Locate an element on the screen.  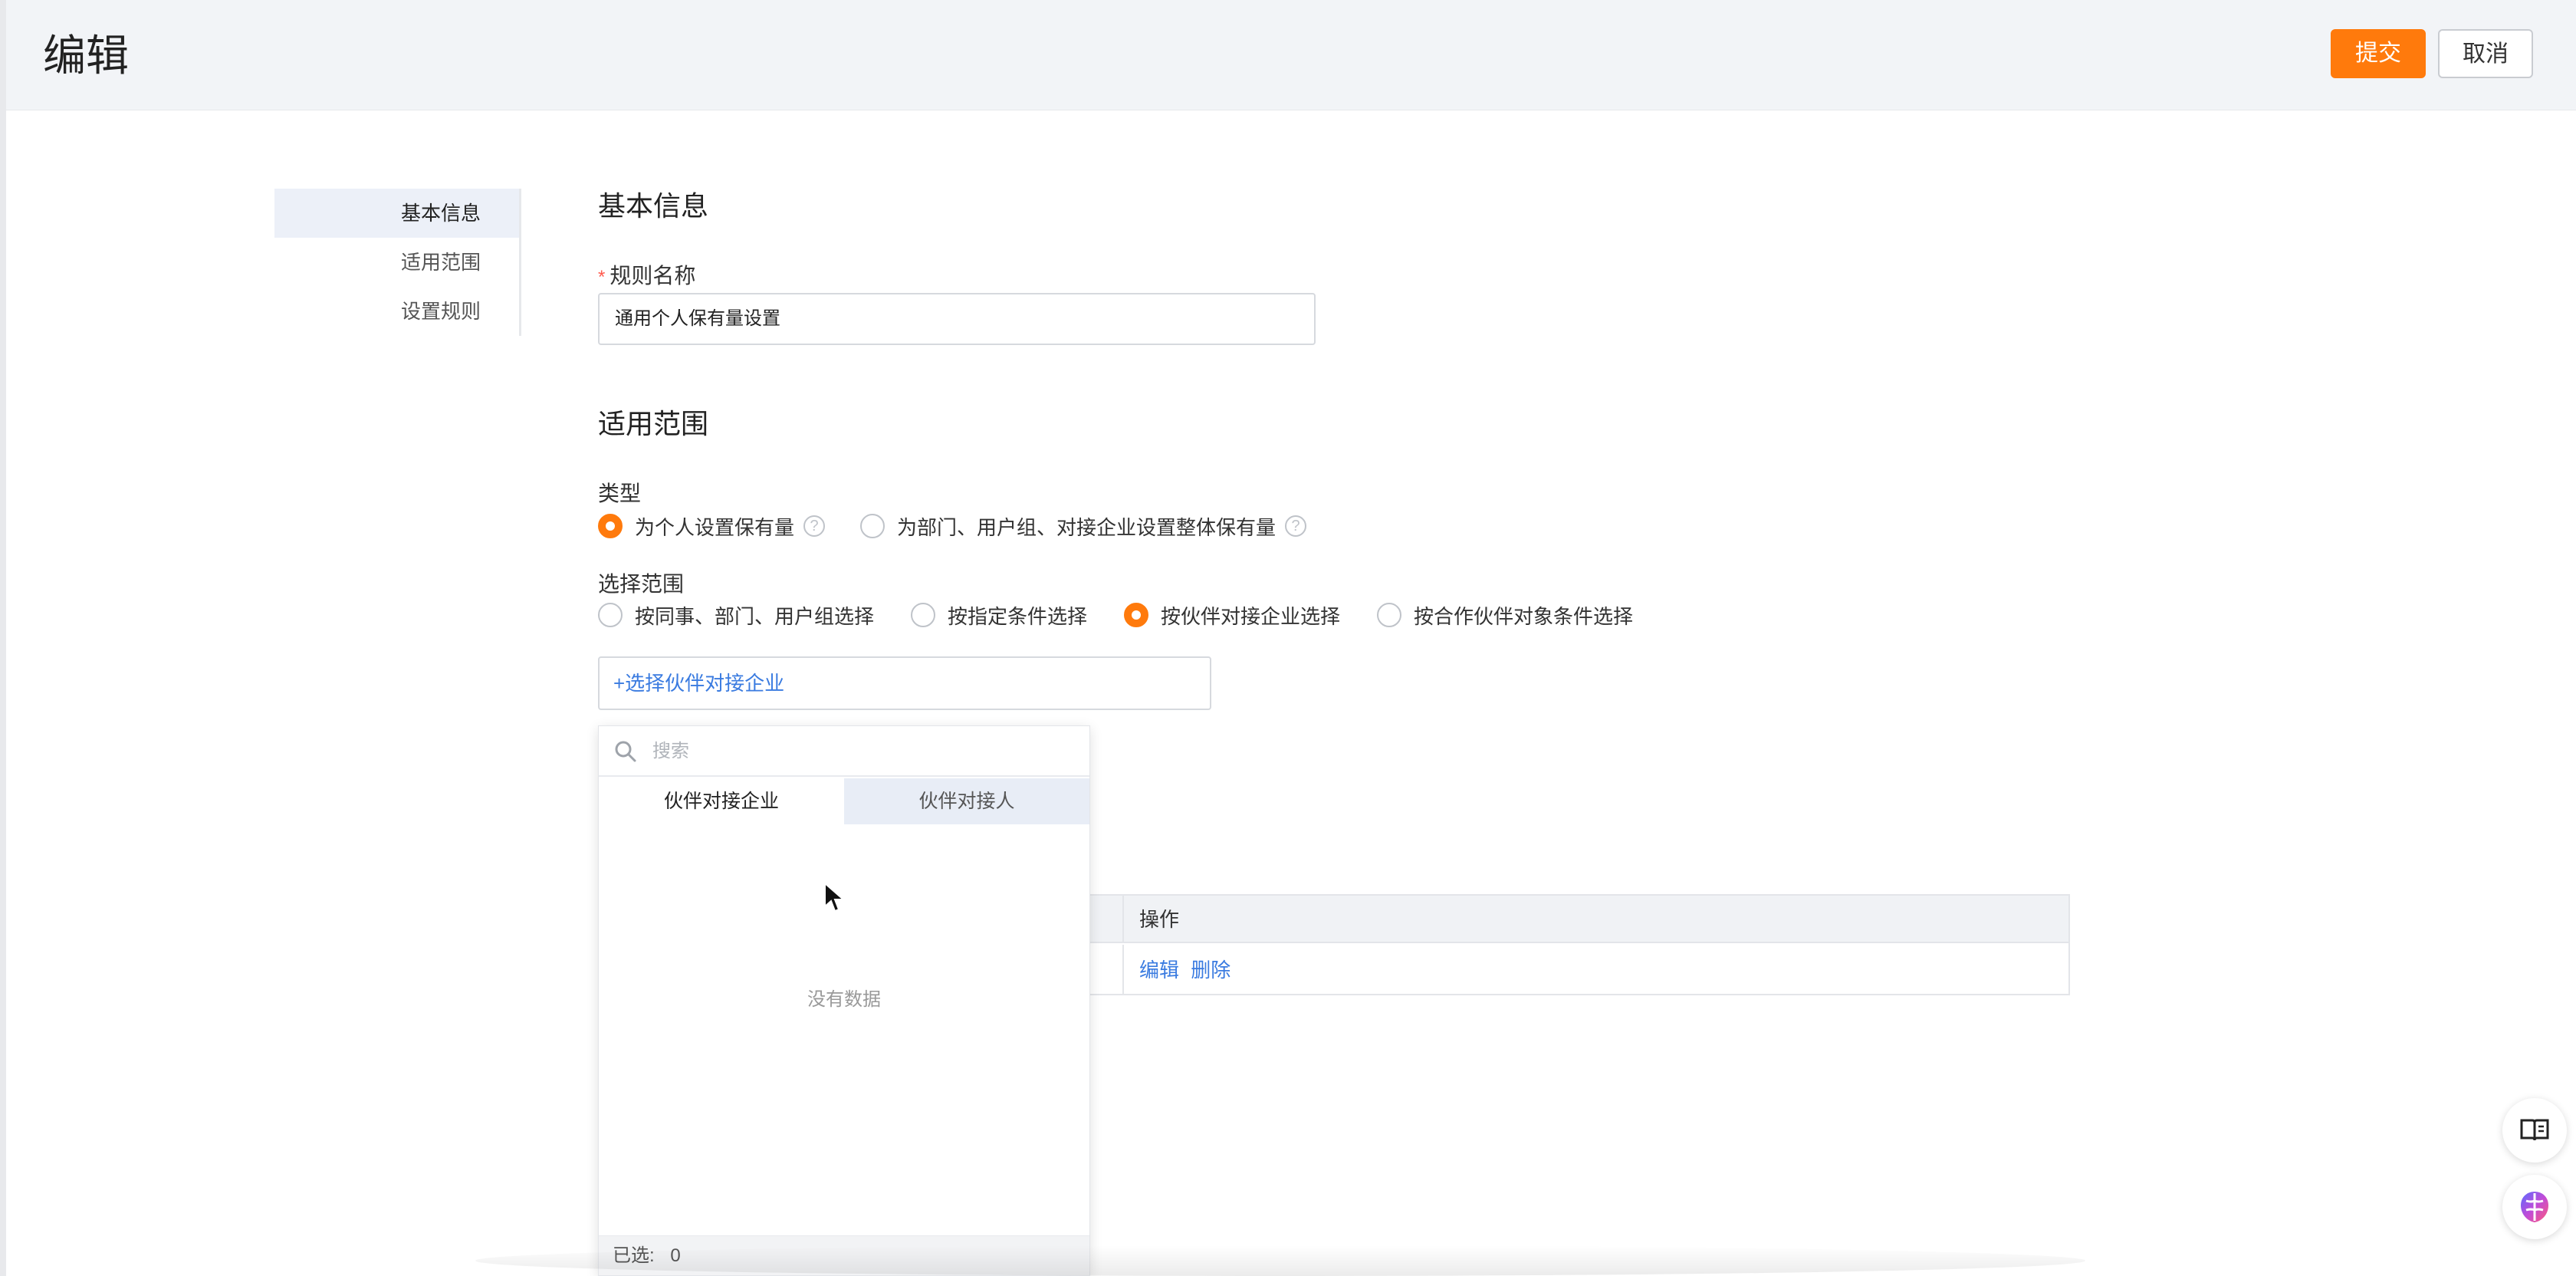
range-radio-partner-company: 按伙伴对接企业选择 is located at coordinates (1232, 615).